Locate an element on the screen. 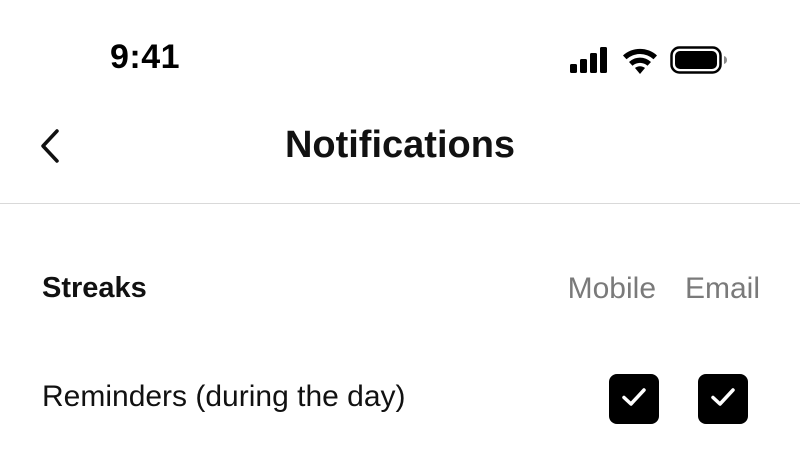 This screenshot has height=450, width=800. row-label: Reminders (during the day) is located at coordinates (224, 396).